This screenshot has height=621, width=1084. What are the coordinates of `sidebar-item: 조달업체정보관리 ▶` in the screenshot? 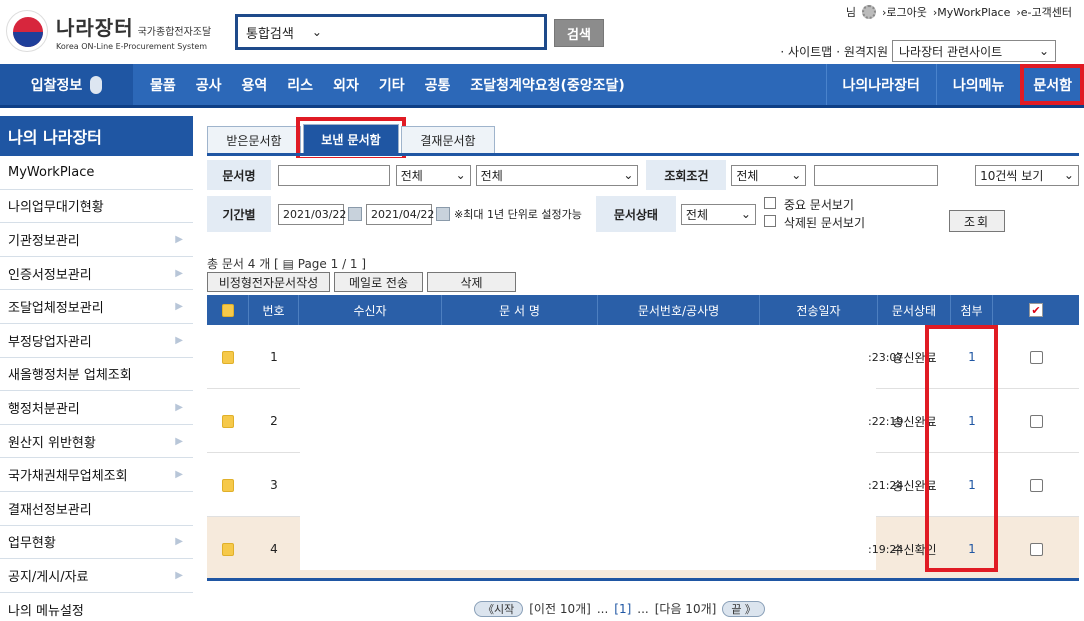 It's located at (96, 307).